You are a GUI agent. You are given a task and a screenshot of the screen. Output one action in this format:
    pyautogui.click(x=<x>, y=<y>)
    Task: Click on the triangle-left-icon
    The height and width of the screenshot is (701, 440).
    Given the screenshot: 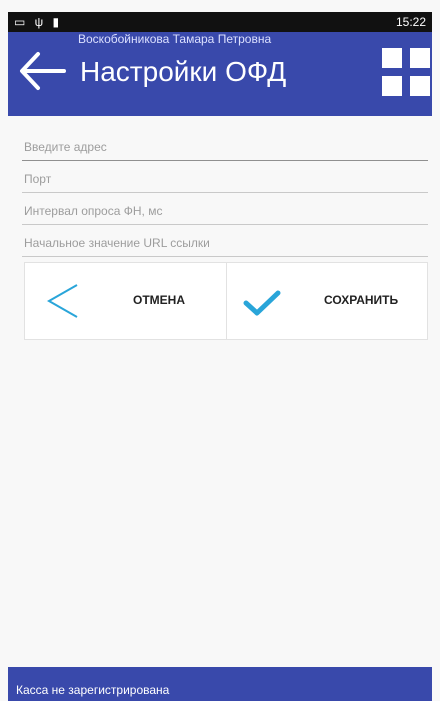 What is the action you would take?
    pyautogui.click(x=62, y=301)
    